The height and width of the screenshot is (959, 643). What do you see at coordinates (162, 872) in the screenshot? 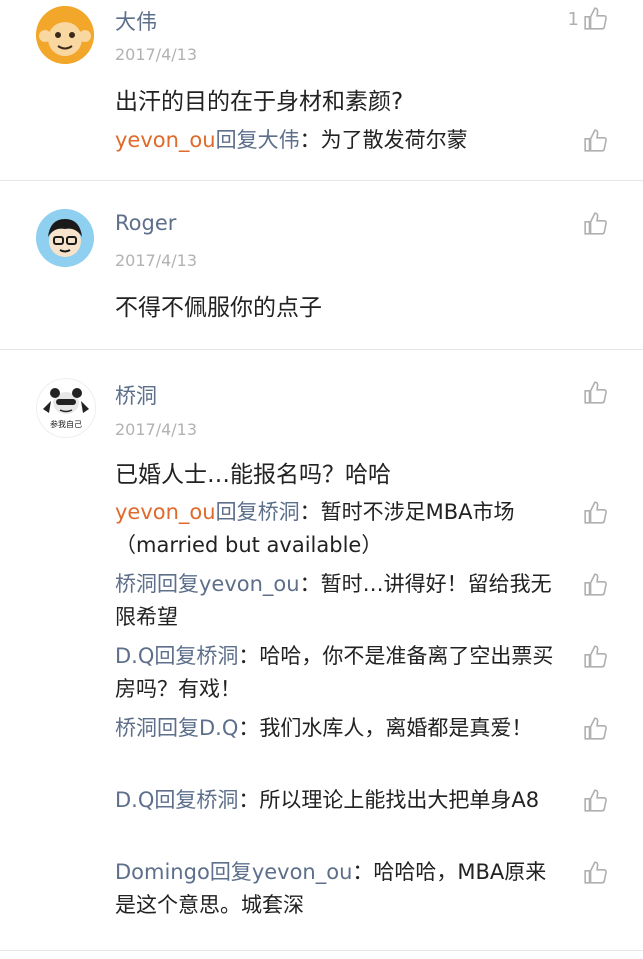
I see `reply-from: Domingo` at bounding box center [162, 872].